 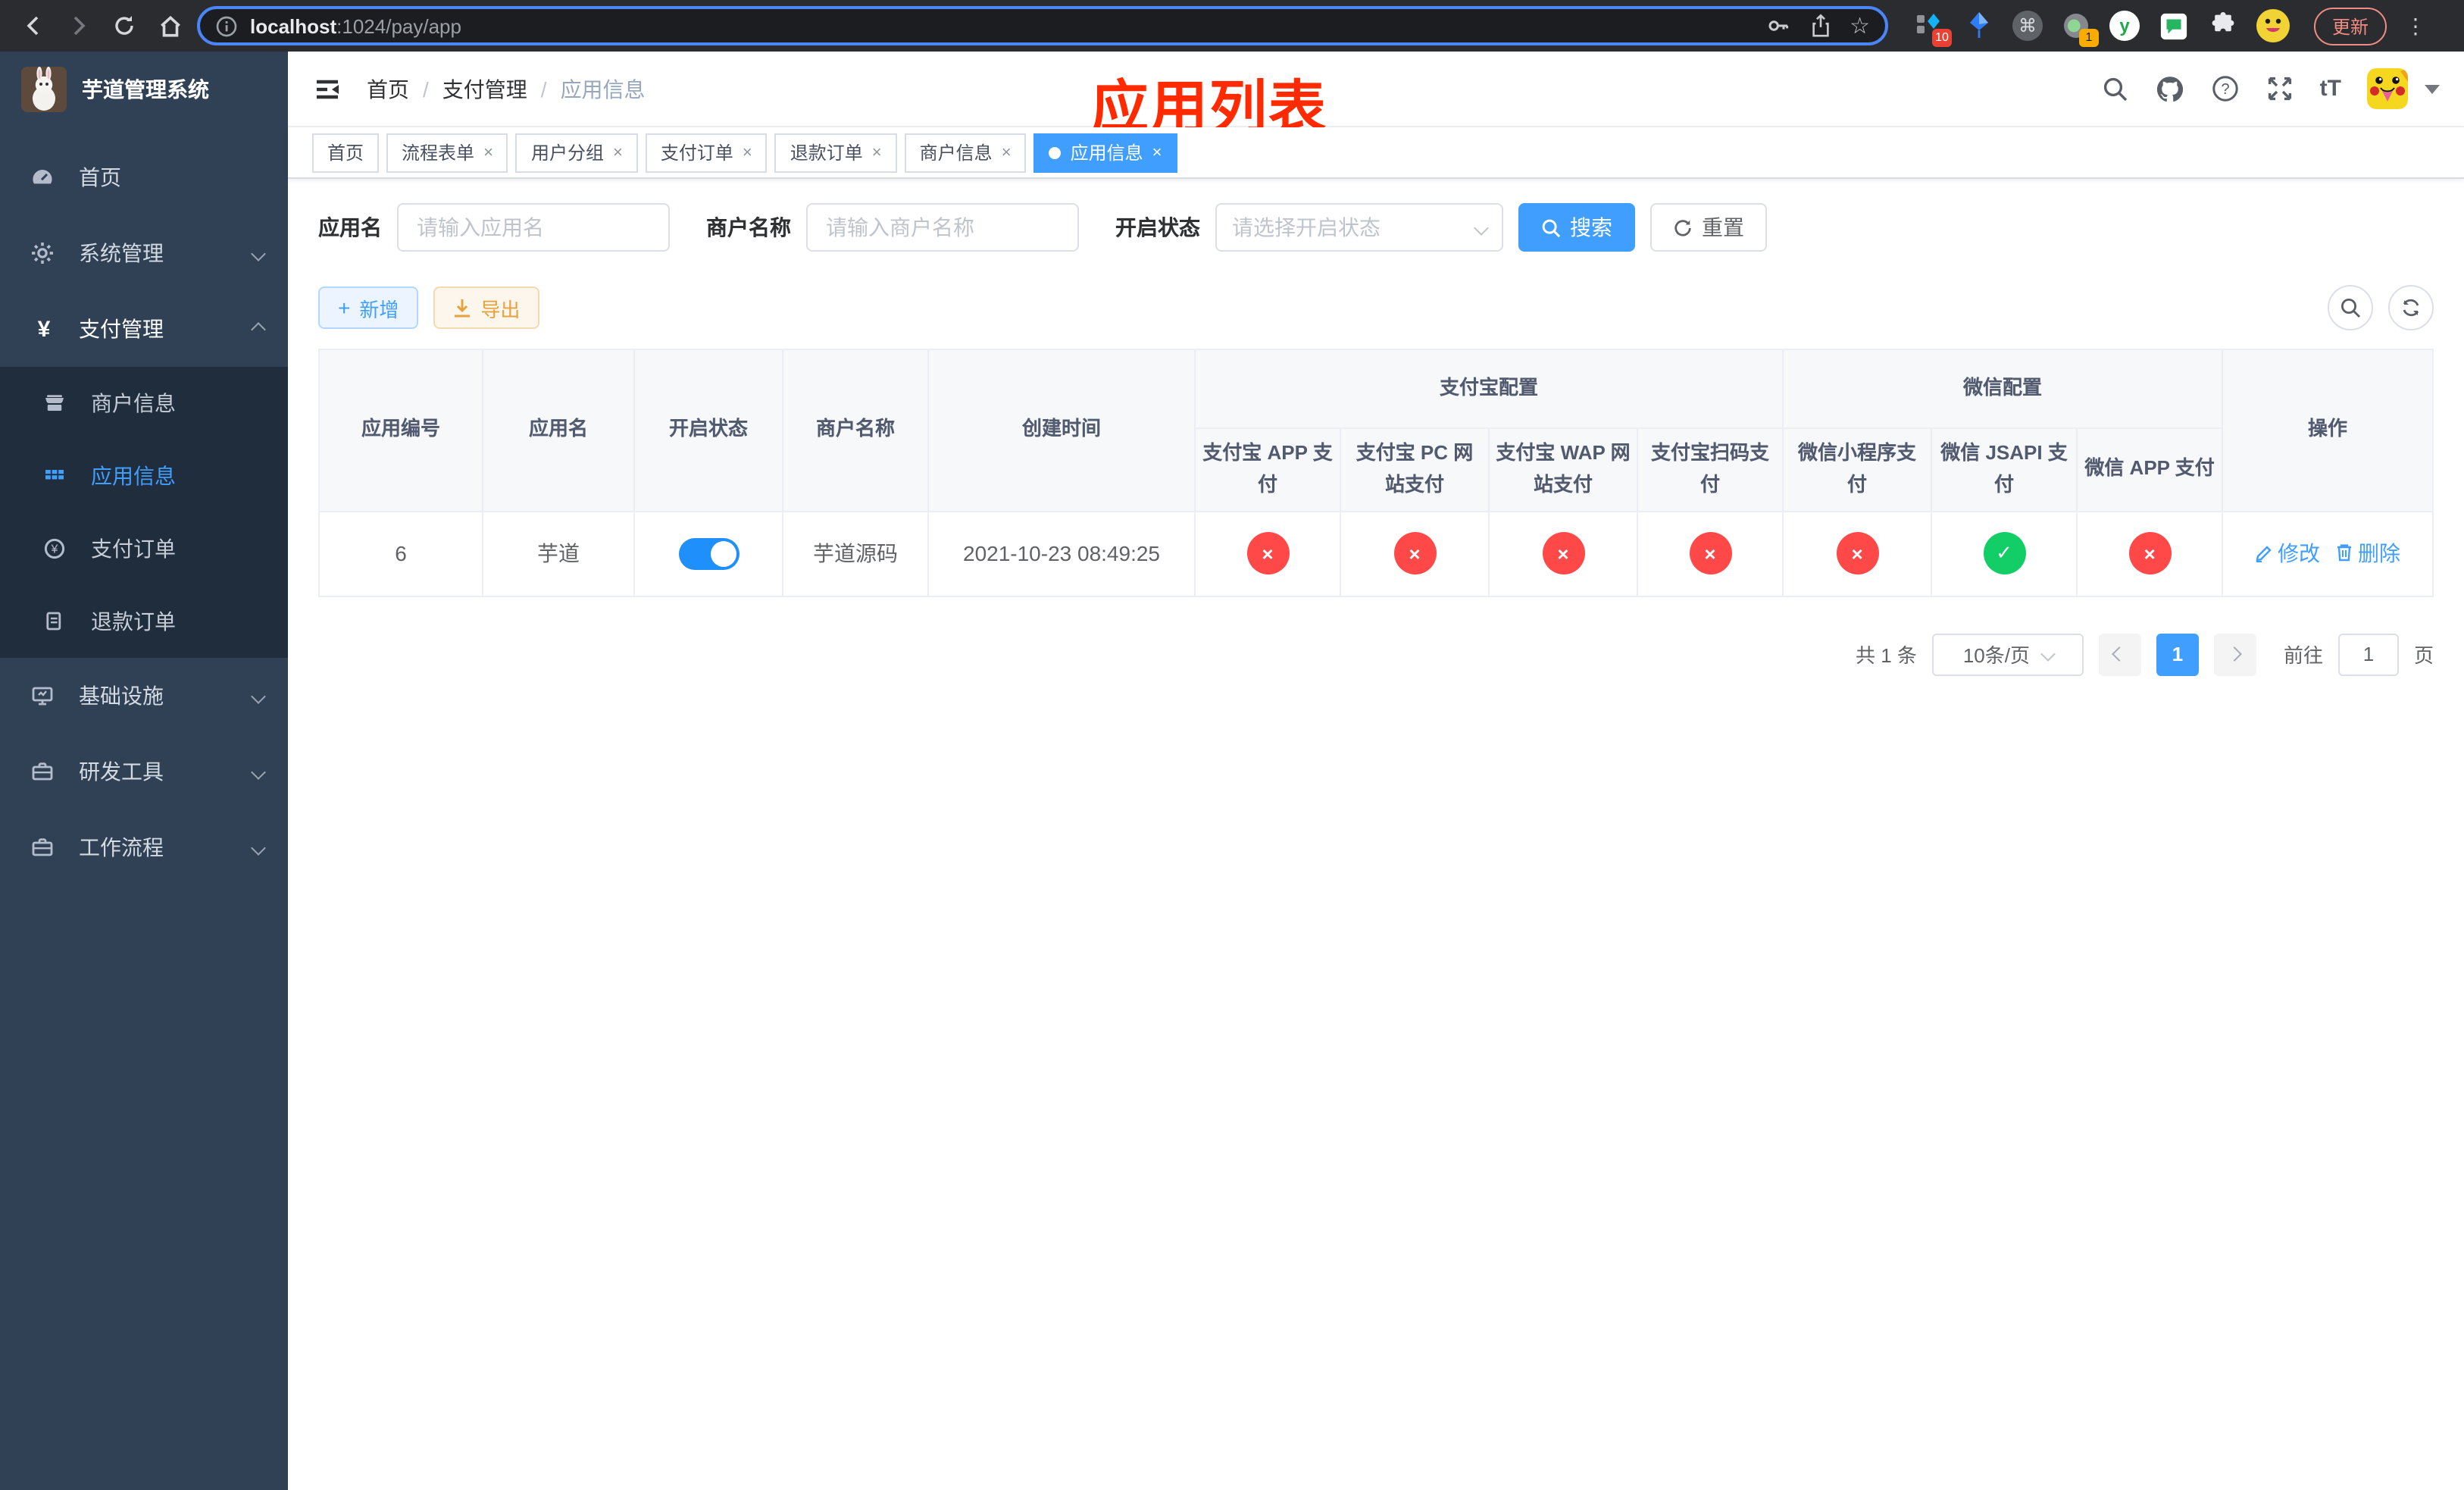 I want to click on tags-view-bar: 首页 流程表单 × 用户分组 × 支付订单 × 退款订单 × 商户信息 × 应用信息 ×, so click(x=1376, y=153).